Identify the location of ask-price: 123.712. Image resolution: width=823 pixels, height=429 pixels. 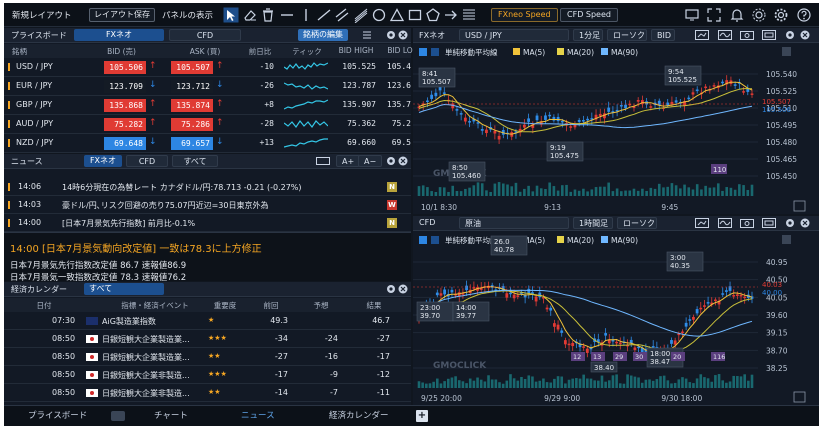
(192, 86).